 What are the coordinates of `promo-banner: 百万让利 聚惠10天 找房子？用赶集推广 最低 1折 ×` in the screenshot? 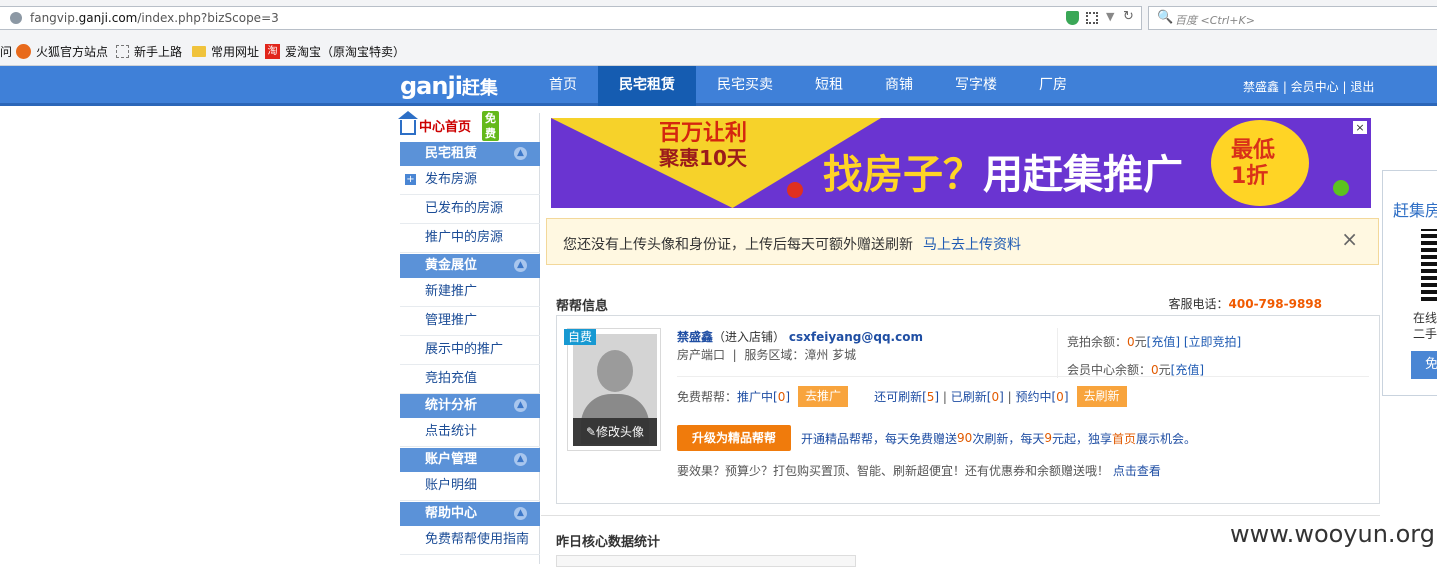 It's located at (961, 163).